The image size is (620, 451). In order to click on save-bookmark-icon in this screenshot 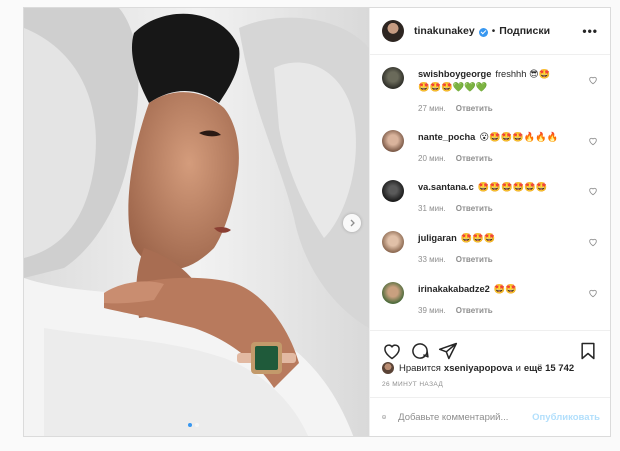, I will do `click(588, 351)`.